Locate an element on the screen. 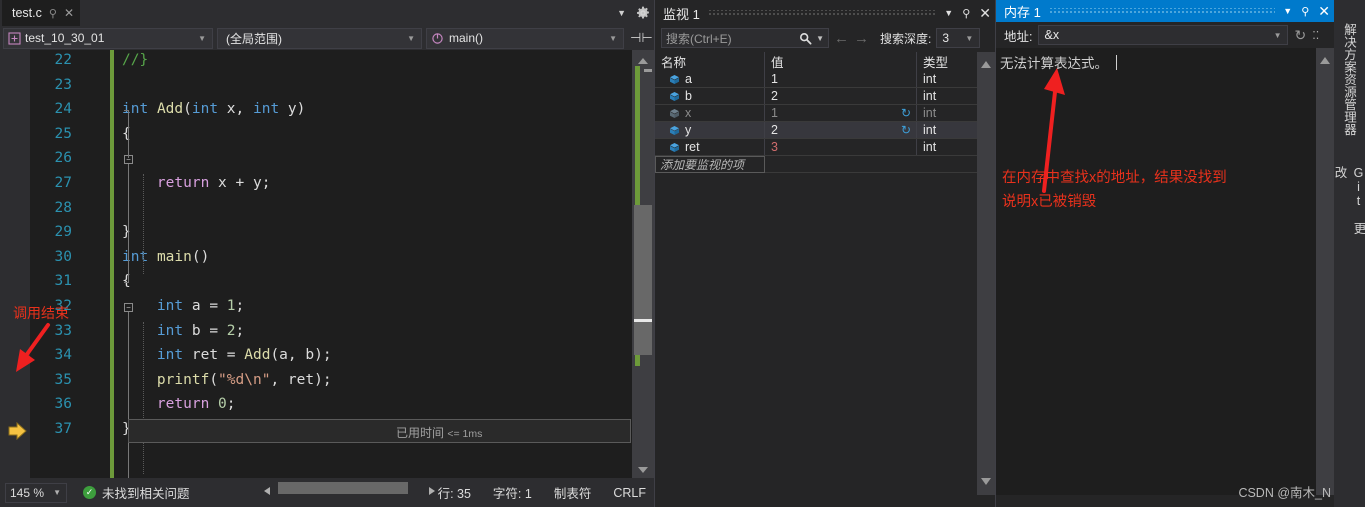 This screenshot has height=507, width=1365. watch-value-cell: 1 ↻ is located at coordinates (841, 113).